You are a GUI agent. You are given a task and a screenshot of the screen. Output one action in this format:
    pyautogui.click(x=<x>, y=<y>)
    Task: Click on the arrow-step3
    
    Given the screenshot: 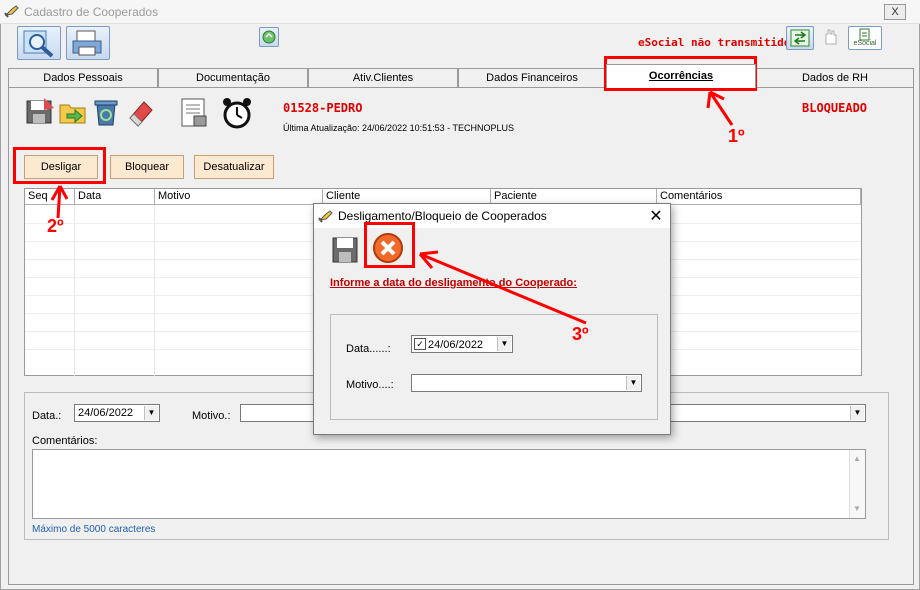 What is the action you would take?
    pyautogui.click(x=502, y=287)
    